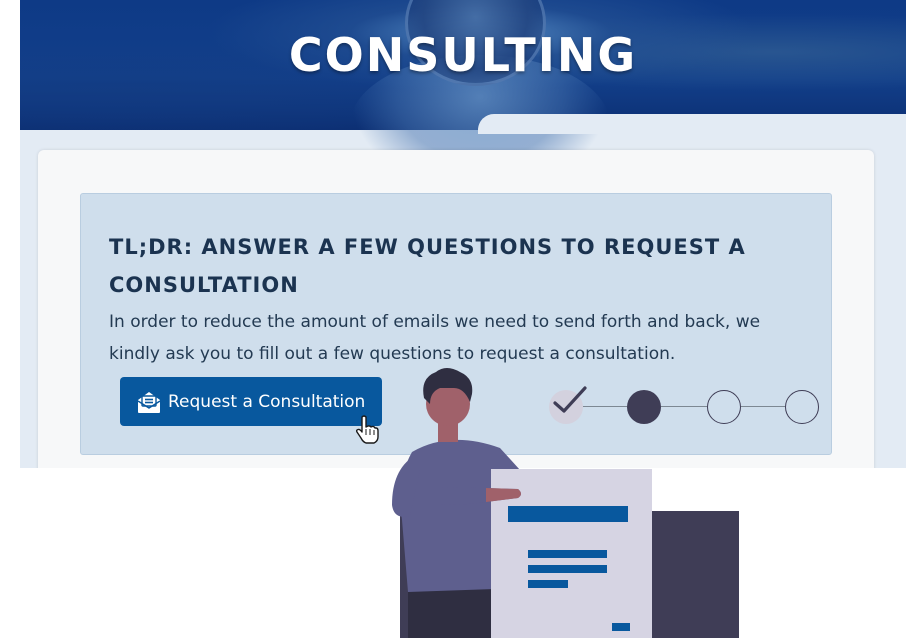 The image size is (906, 638). Describe the element at coordinates (724, 407) in the screenshot. I see `step-3-upcoming` at that location.